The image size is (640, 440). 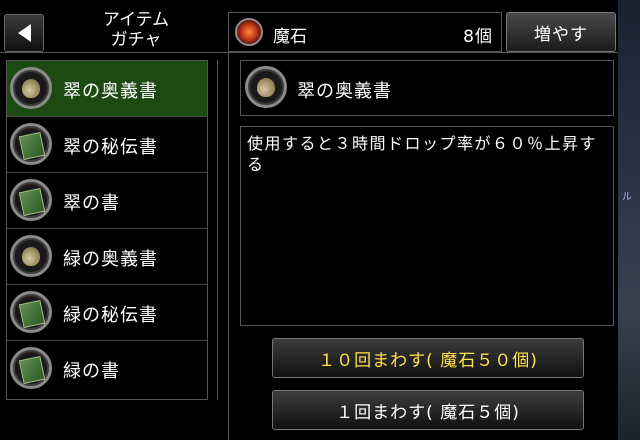 What do you see at coordinates (428, 358) in the screenshot?
I see `spin-10-button: １０回まわす( 魔石５０個)` at bounding box center [428, 358].